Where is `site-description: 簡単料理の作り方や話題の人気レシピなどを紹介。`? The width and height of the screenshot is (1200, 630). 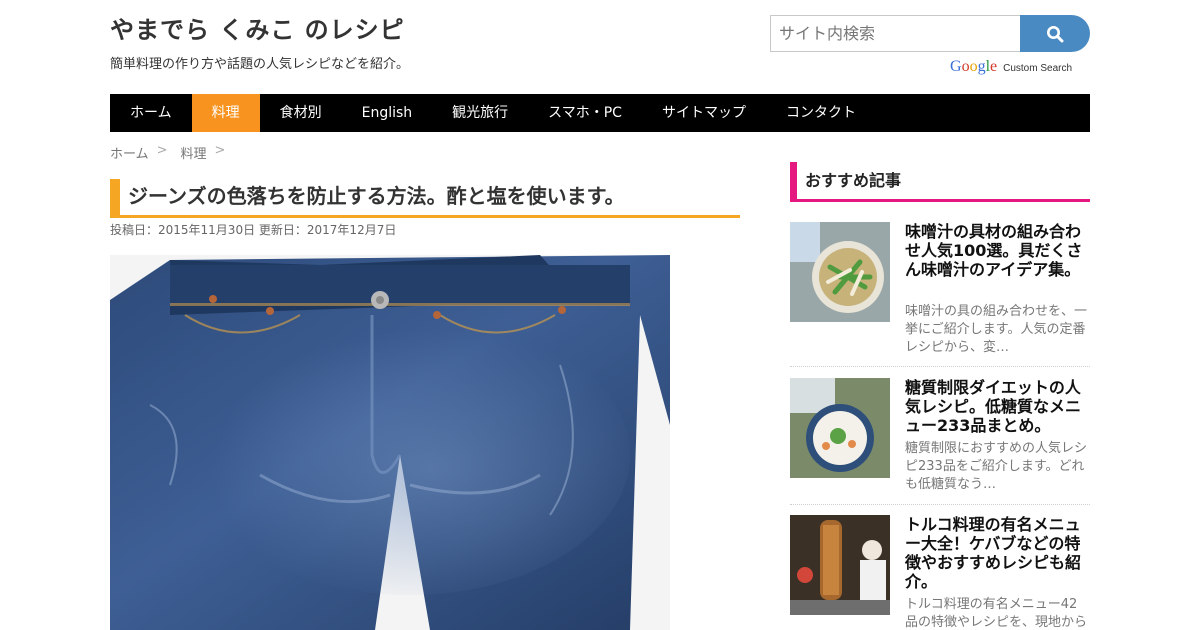 site-description: 簡単料理の作り方や話題の人気レシピなどを紹介。 is located at coordinates (260, 64).